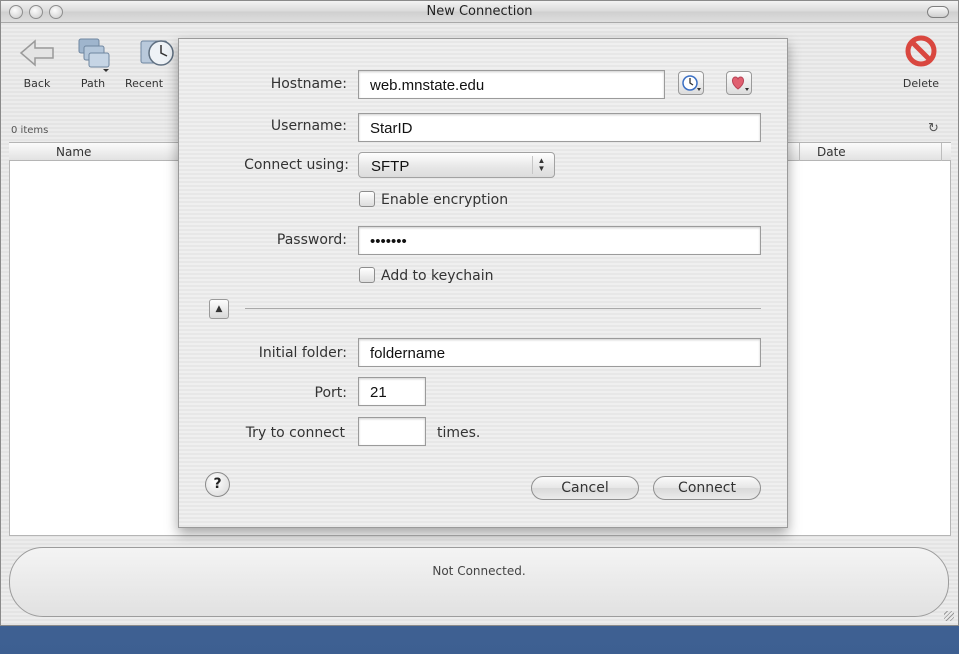 The image size is (959, 654). What do you see at coordinates (93, 83) in the screenshot?
I see `path-label: Path` at bounding box center [93, 83].